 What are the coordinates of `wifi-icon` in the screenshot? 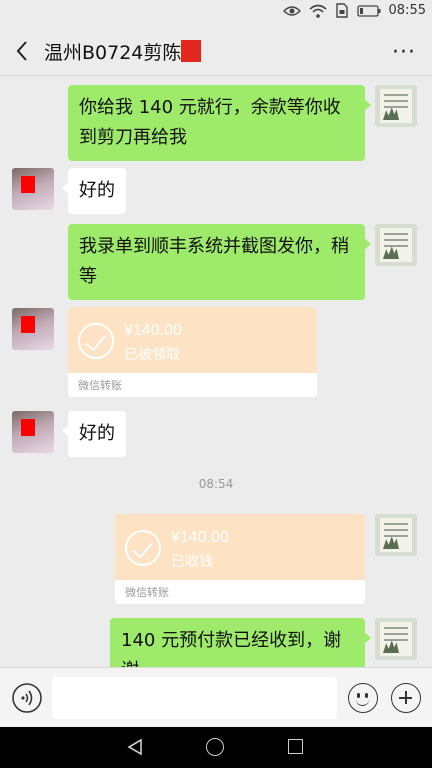 It's located at (318, 11).